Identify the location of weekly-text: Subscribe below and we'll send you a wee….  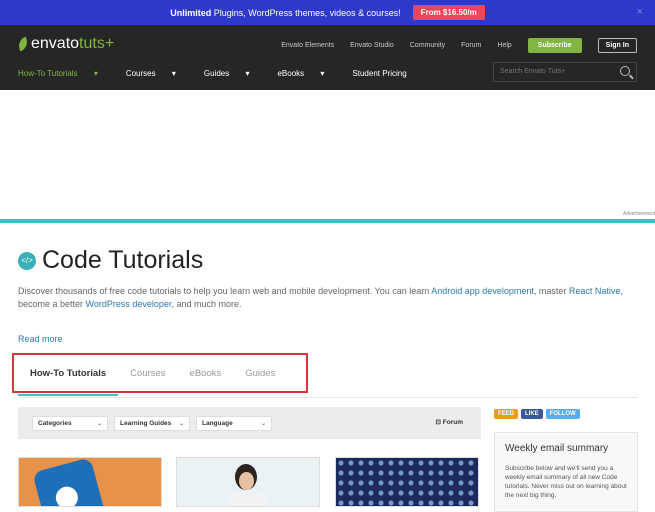
(566, 482).